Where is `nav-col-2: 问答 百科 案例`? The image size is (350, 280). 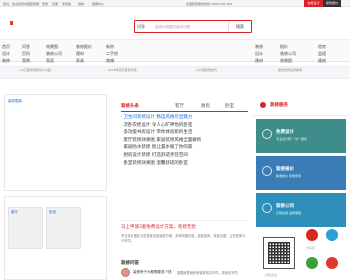
nav-col-2: 问答 百科 案例 is located at coordinates (26, 53).